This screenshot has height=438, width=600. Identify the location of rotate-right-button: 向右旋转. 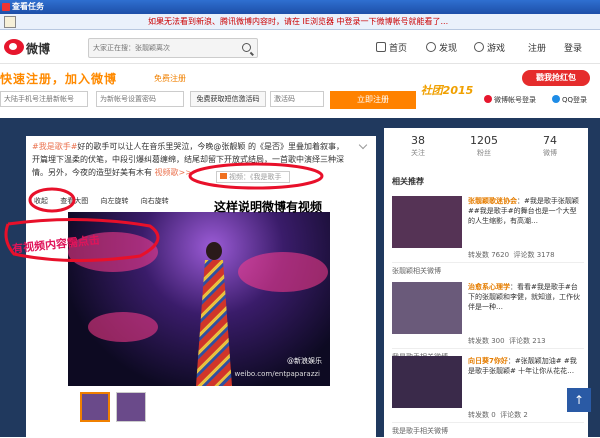
(155, 201).